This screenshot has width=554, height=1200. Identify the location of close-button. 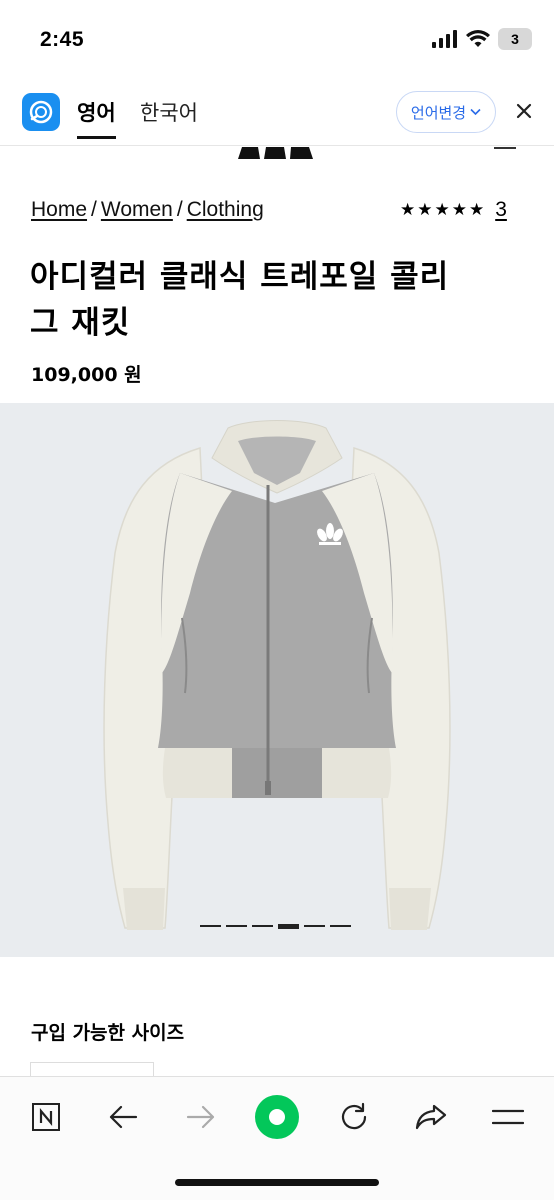
(524, 111).